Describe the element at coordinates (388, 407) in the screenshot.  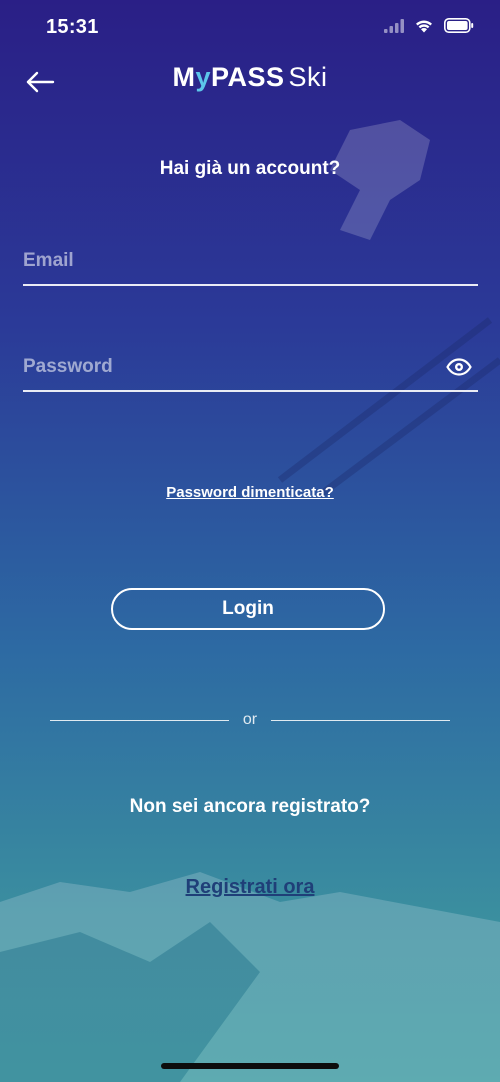
I see `background-skis-image` at that location.